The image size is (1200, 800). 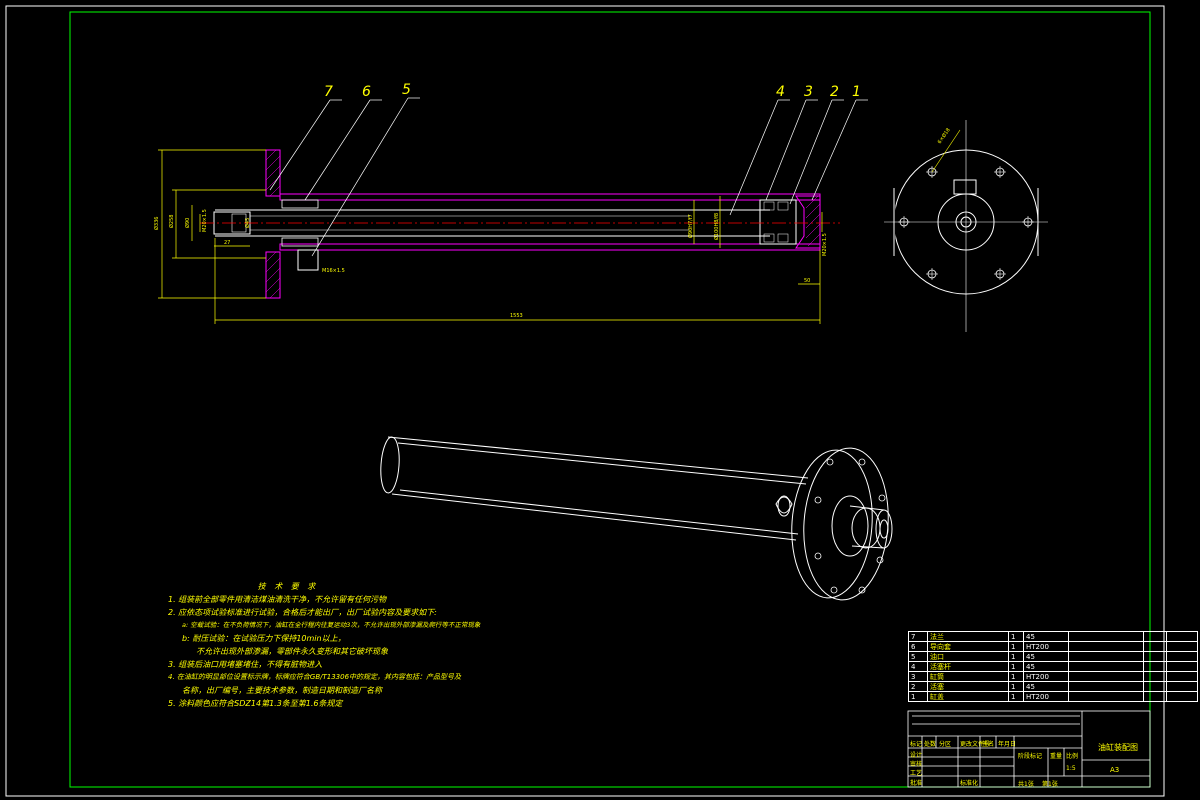 I want to click on callout-4: 4, so click(x=780, y=92).